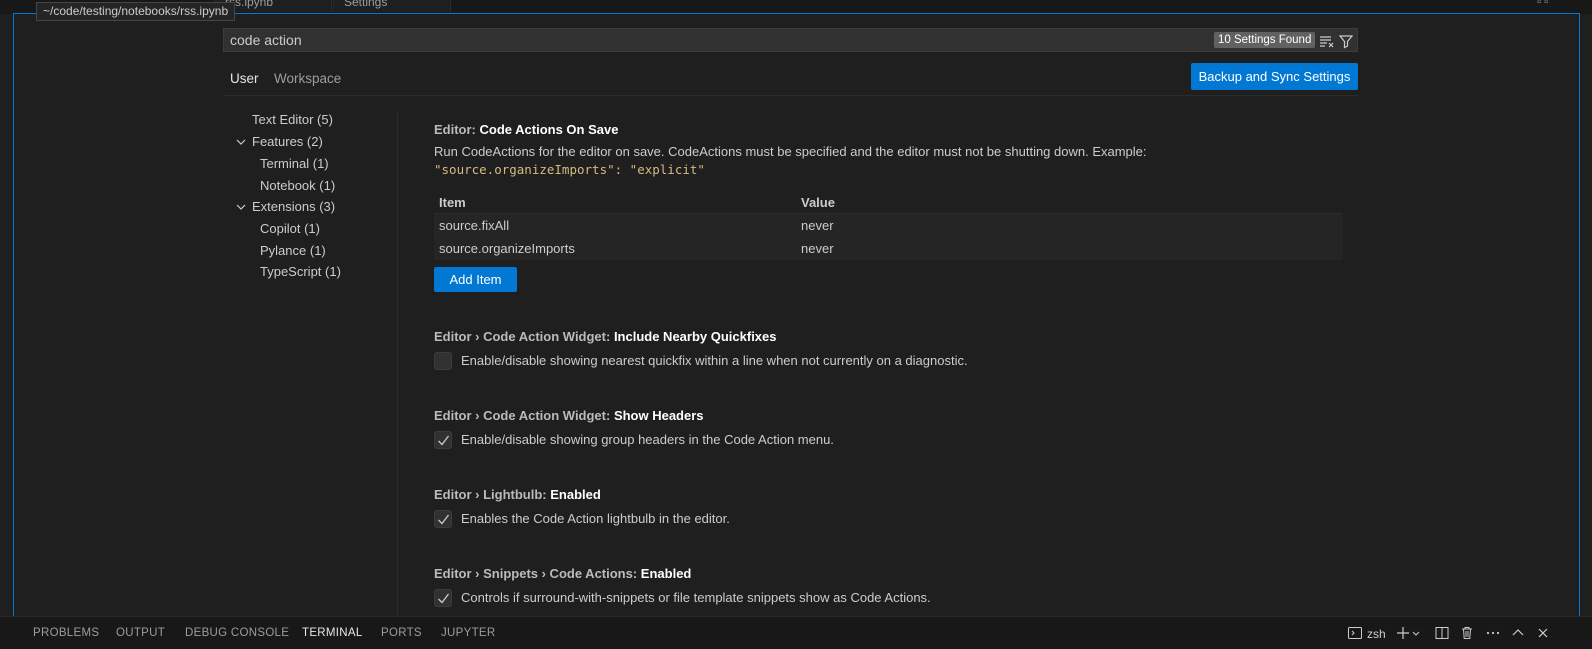  Describe the element at coordinates (1346, 41) in the screenshot. I see `filter-icon` at that location.